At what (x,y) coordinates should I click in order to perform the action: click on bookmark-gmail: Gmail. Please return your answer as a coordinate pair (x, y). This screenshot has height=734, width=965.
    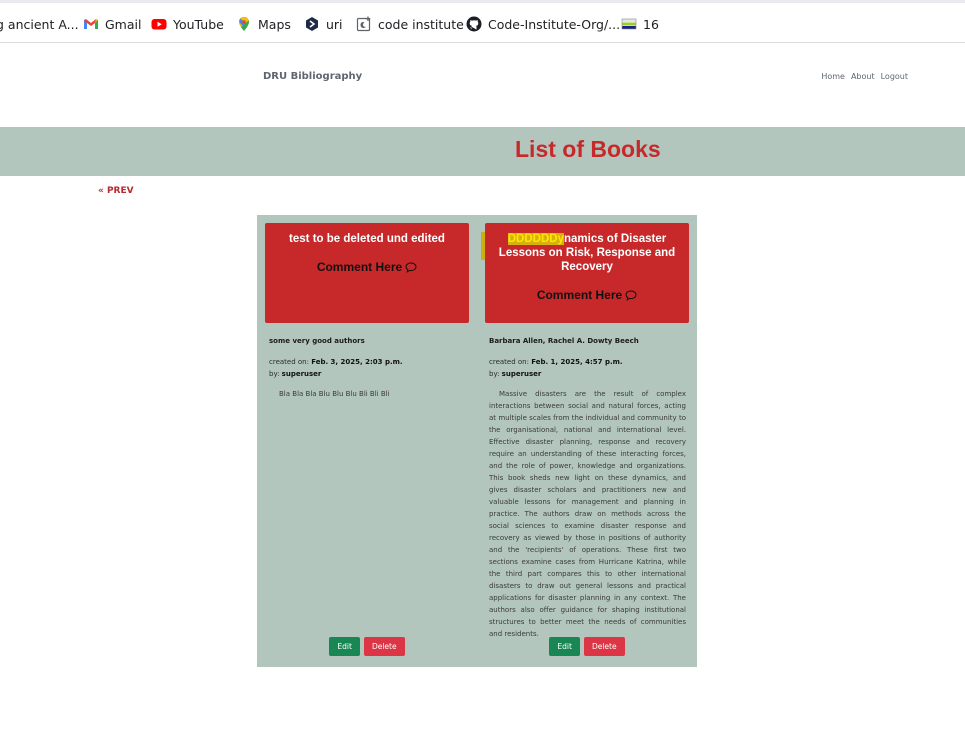
    Looking at the image, I should click on (112, 24).